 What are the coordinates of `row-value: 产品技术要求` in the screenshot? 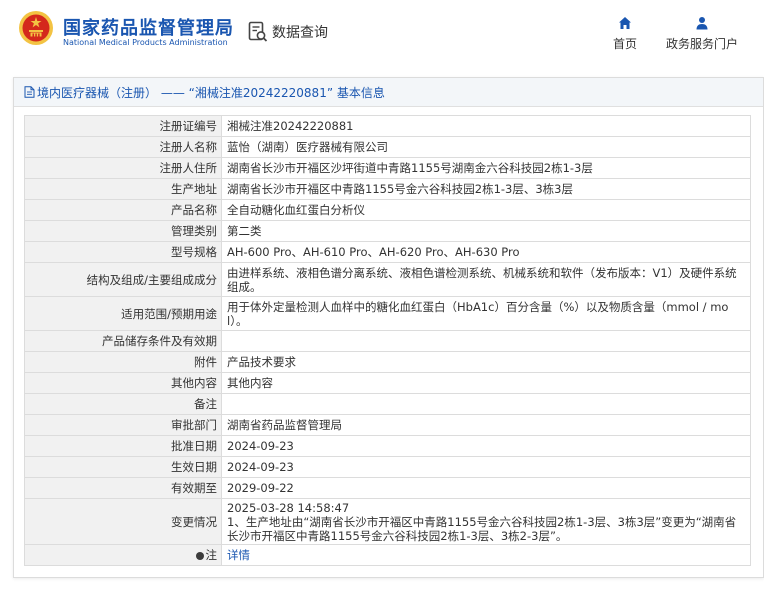 It's located at (486, 362).